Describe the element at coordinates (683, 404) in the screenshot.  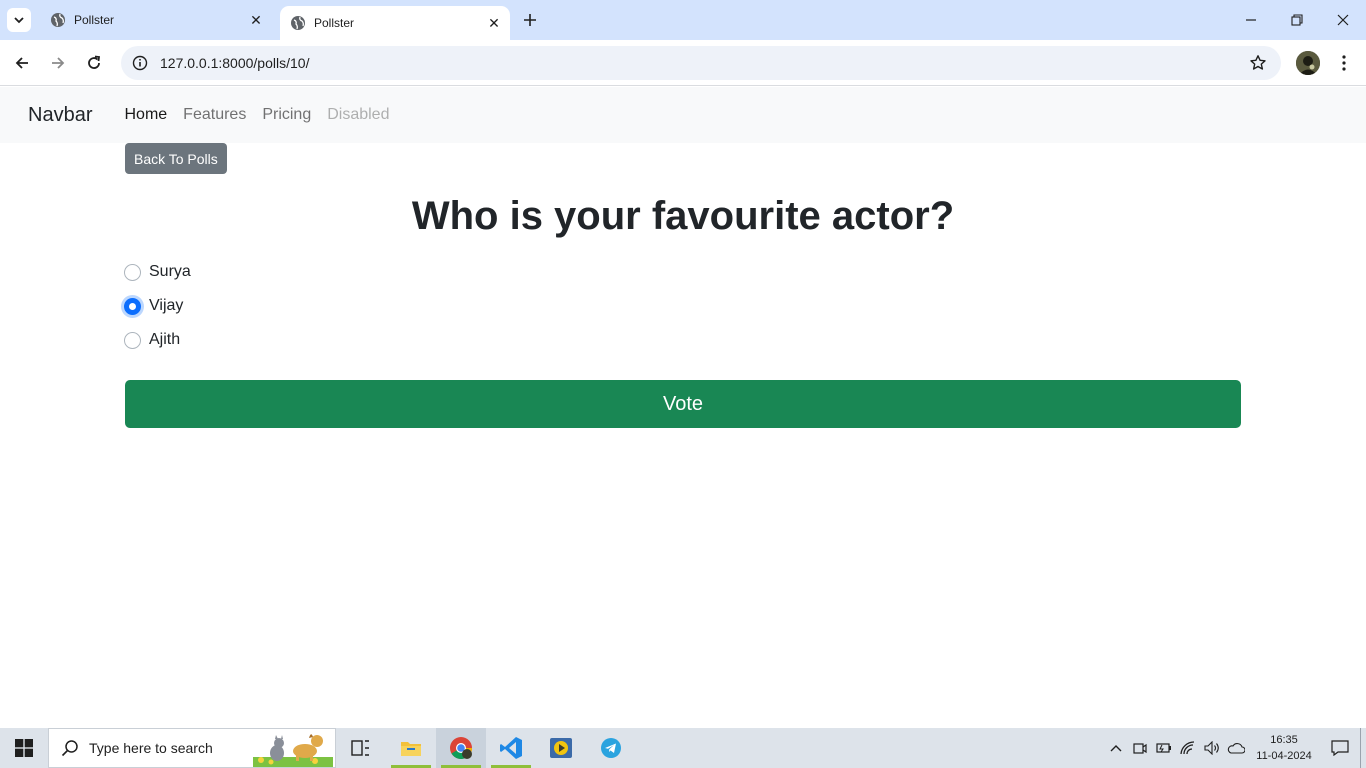
I see `vote-button: Vote` at that location.